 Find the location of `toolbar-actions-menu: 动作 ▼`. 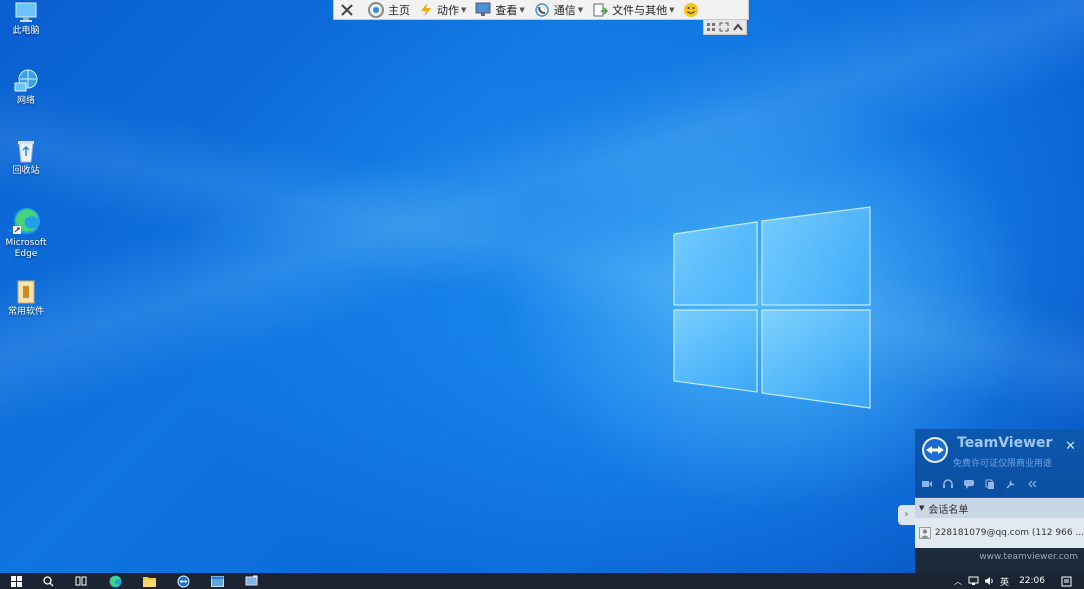

toolbar-actions-menu: 动作 ▼ is located at coordinates (442, 10).